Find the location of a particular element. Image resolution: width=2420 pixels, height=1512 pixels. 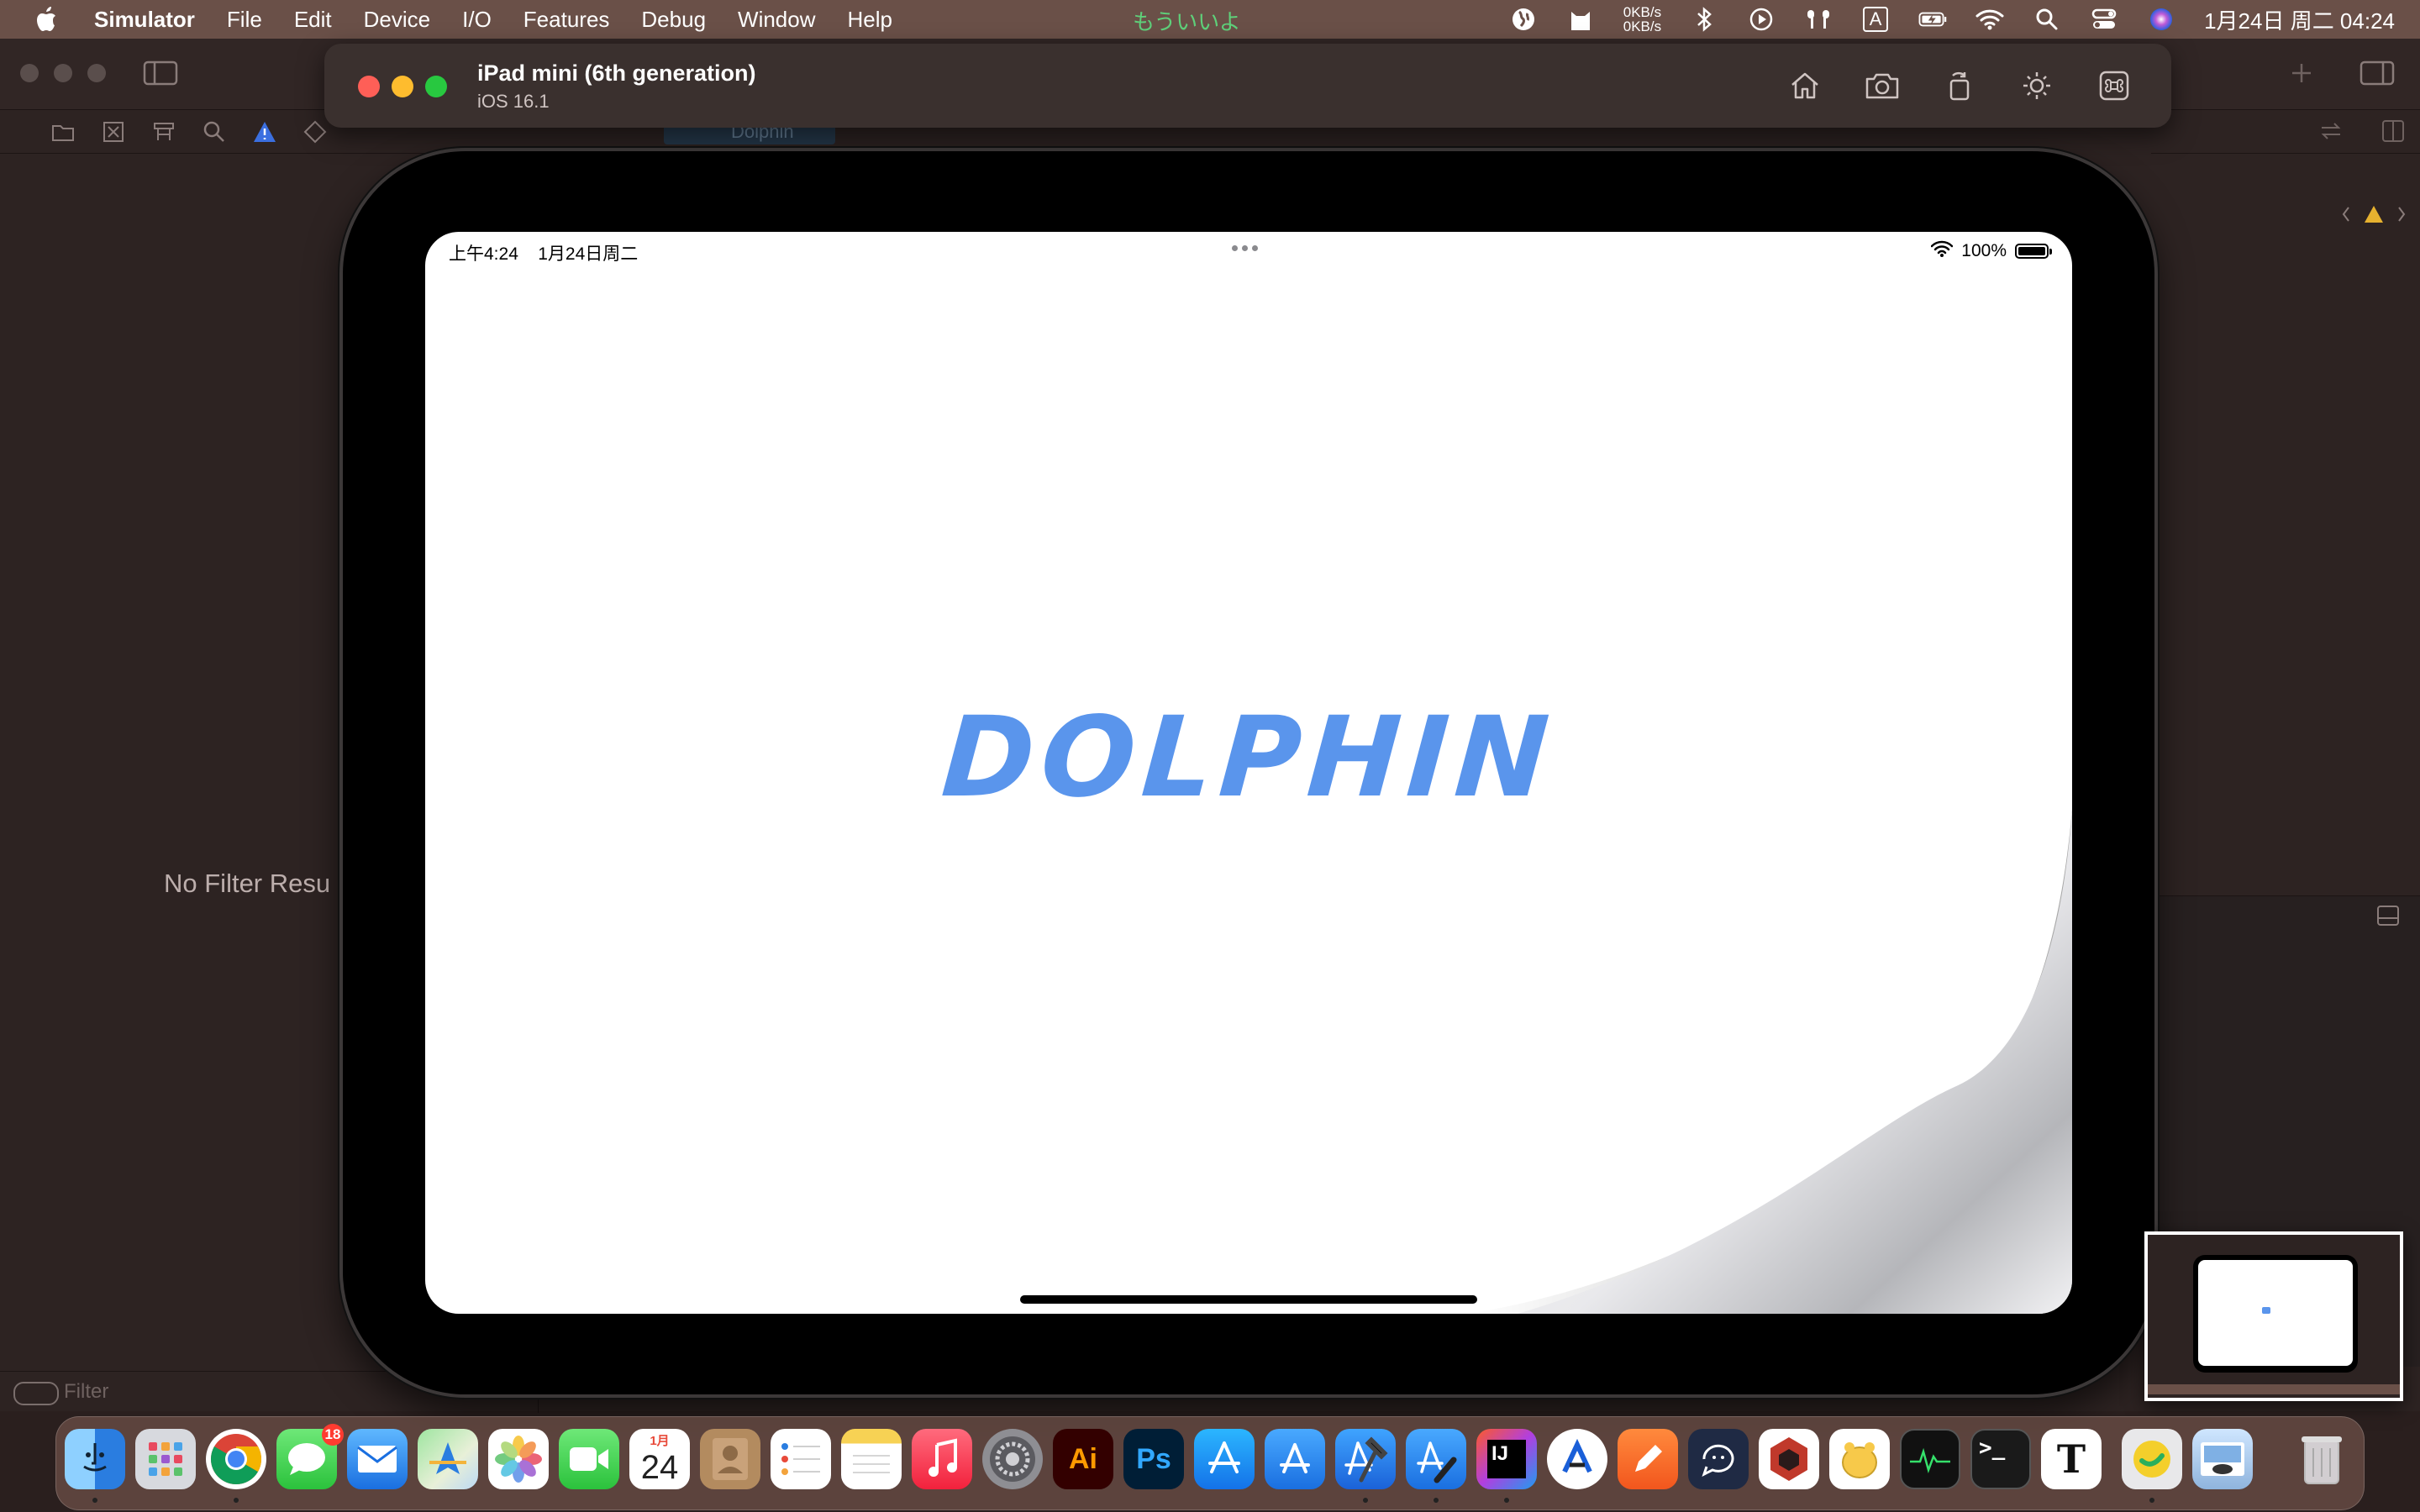

dock-terminal-icon: >_ is located at coordinates (2000, 1459).